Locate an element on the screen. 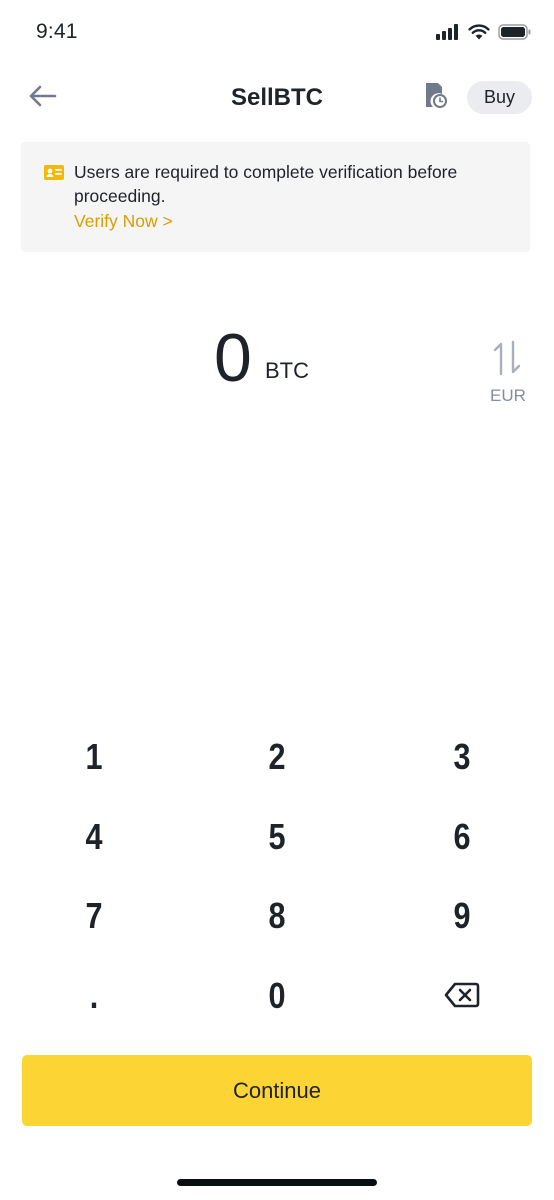 The image size is (554, 1200). key-label: 0 is located at coordinates (277, 995).